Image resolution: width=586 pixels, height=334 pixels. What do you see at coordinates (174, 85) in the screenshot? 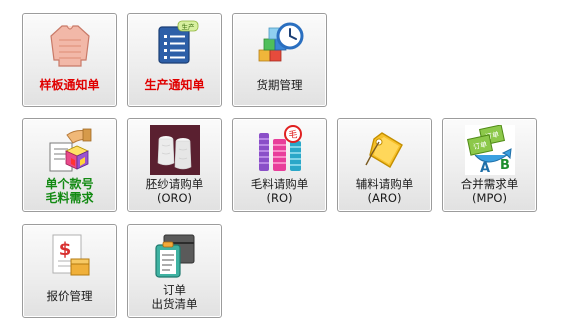
I see `tile-label: 生产通知单` at bounding box center [174, 85].